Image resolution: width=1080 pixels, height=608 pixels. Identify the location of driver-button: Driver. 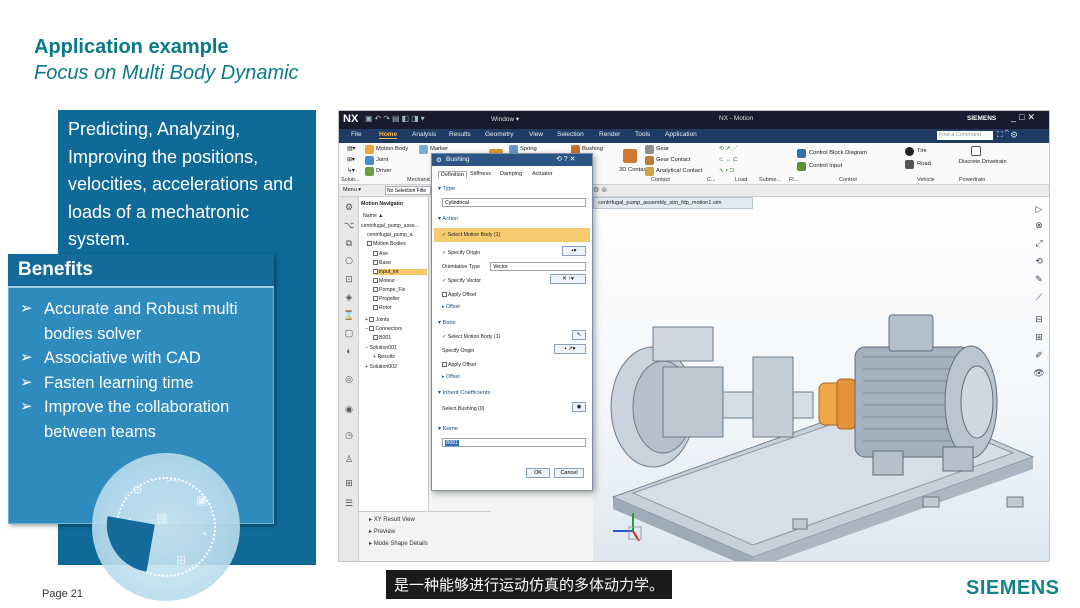
(383, 171).